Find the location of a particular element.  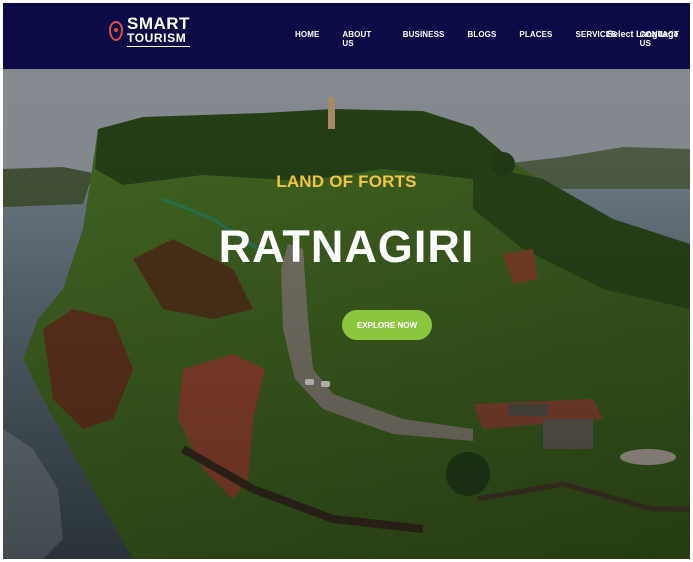

nav-business: BUSINESS is located at coordinates (424, 39).